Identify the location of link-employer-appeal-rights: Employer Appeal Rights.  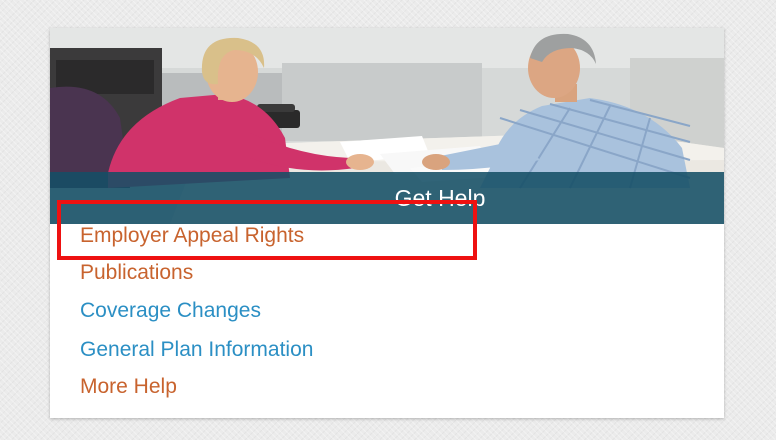
(192, 236).